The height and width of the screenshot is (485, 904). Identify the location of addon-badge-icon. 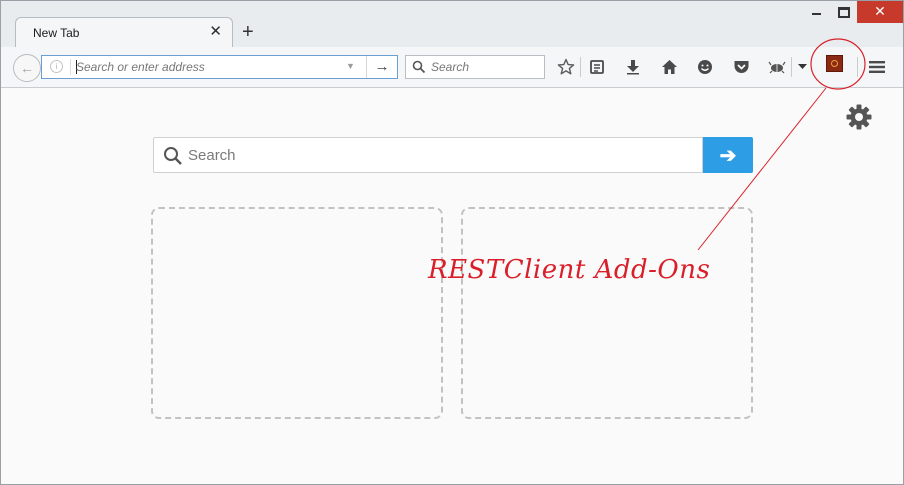
(834, 63).